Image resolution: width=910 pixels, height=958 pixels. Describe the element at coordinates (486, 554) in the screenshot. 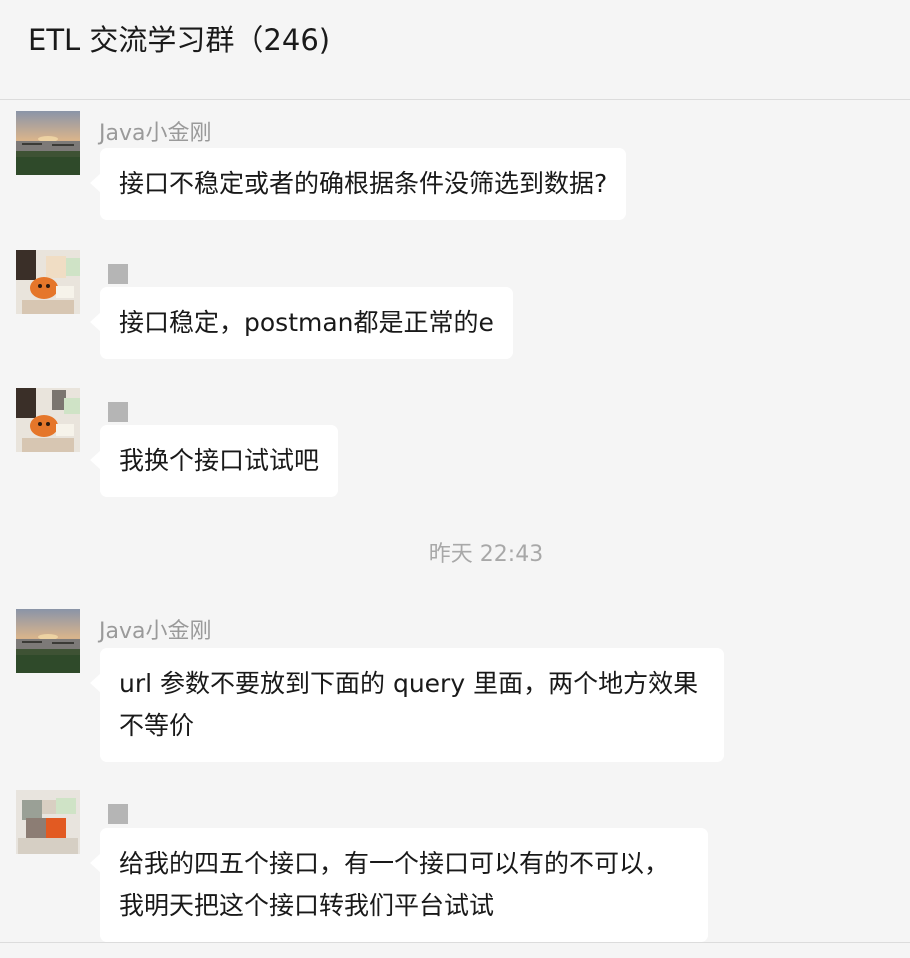

I see `timestamp: 昨天 22:43` at that location.